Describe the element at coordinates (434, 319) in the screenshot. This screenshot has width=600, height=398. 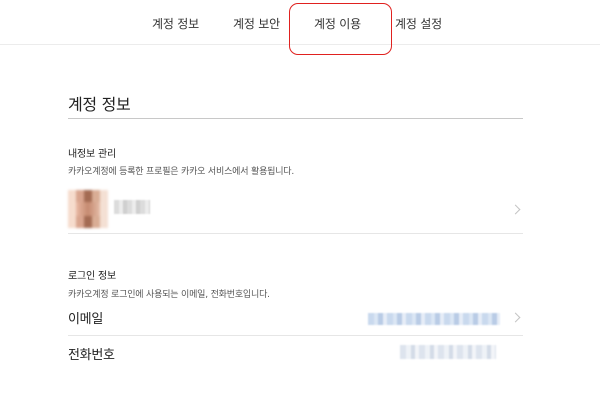
I see `email-value-redacted` at that location.